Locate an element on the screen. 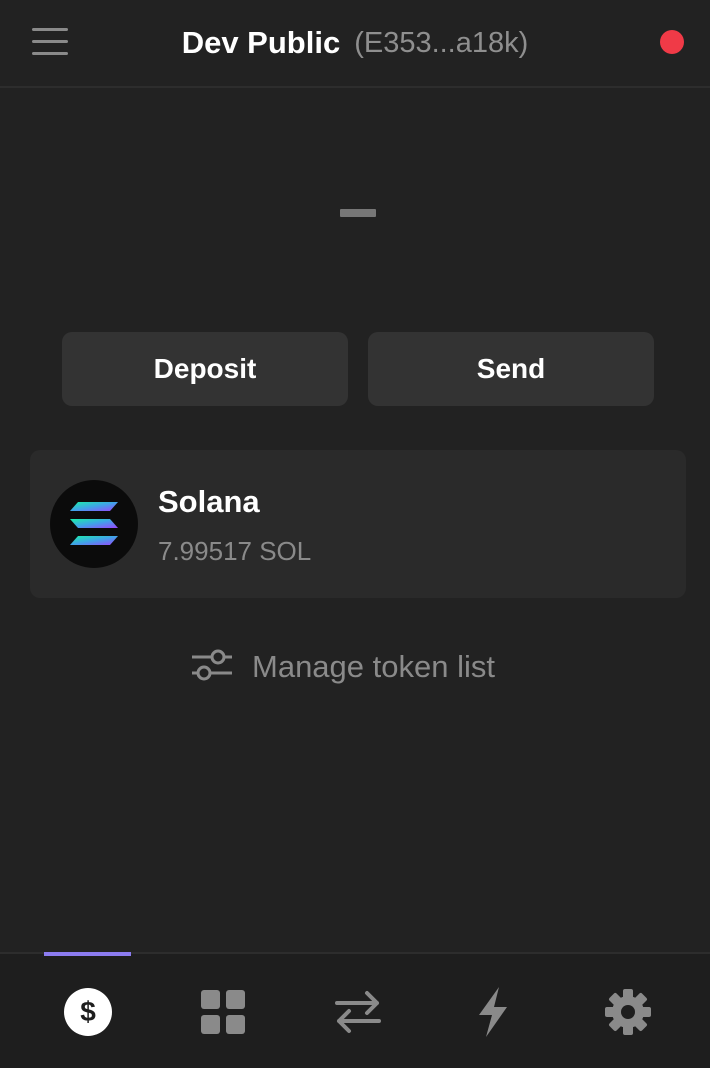 This screenshot has width=710, height=1068. wallet-selector: Dev Public (E353...a18k) is located at coordinates (355, 43).